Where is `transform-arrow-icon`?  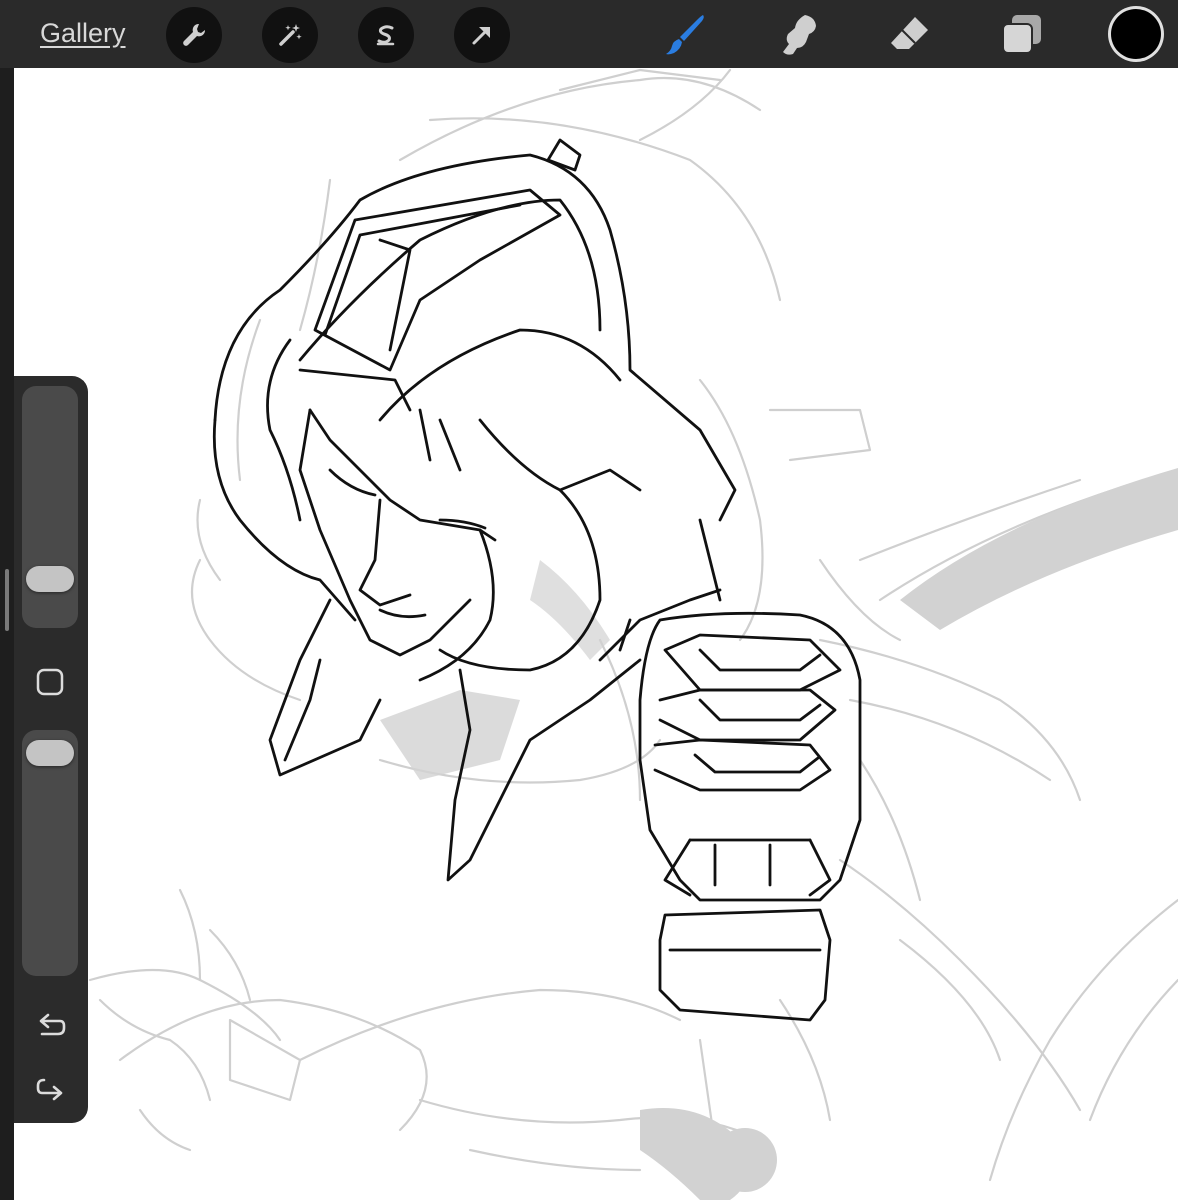 transform-arrow-icon is located at coordinates (481, 36).